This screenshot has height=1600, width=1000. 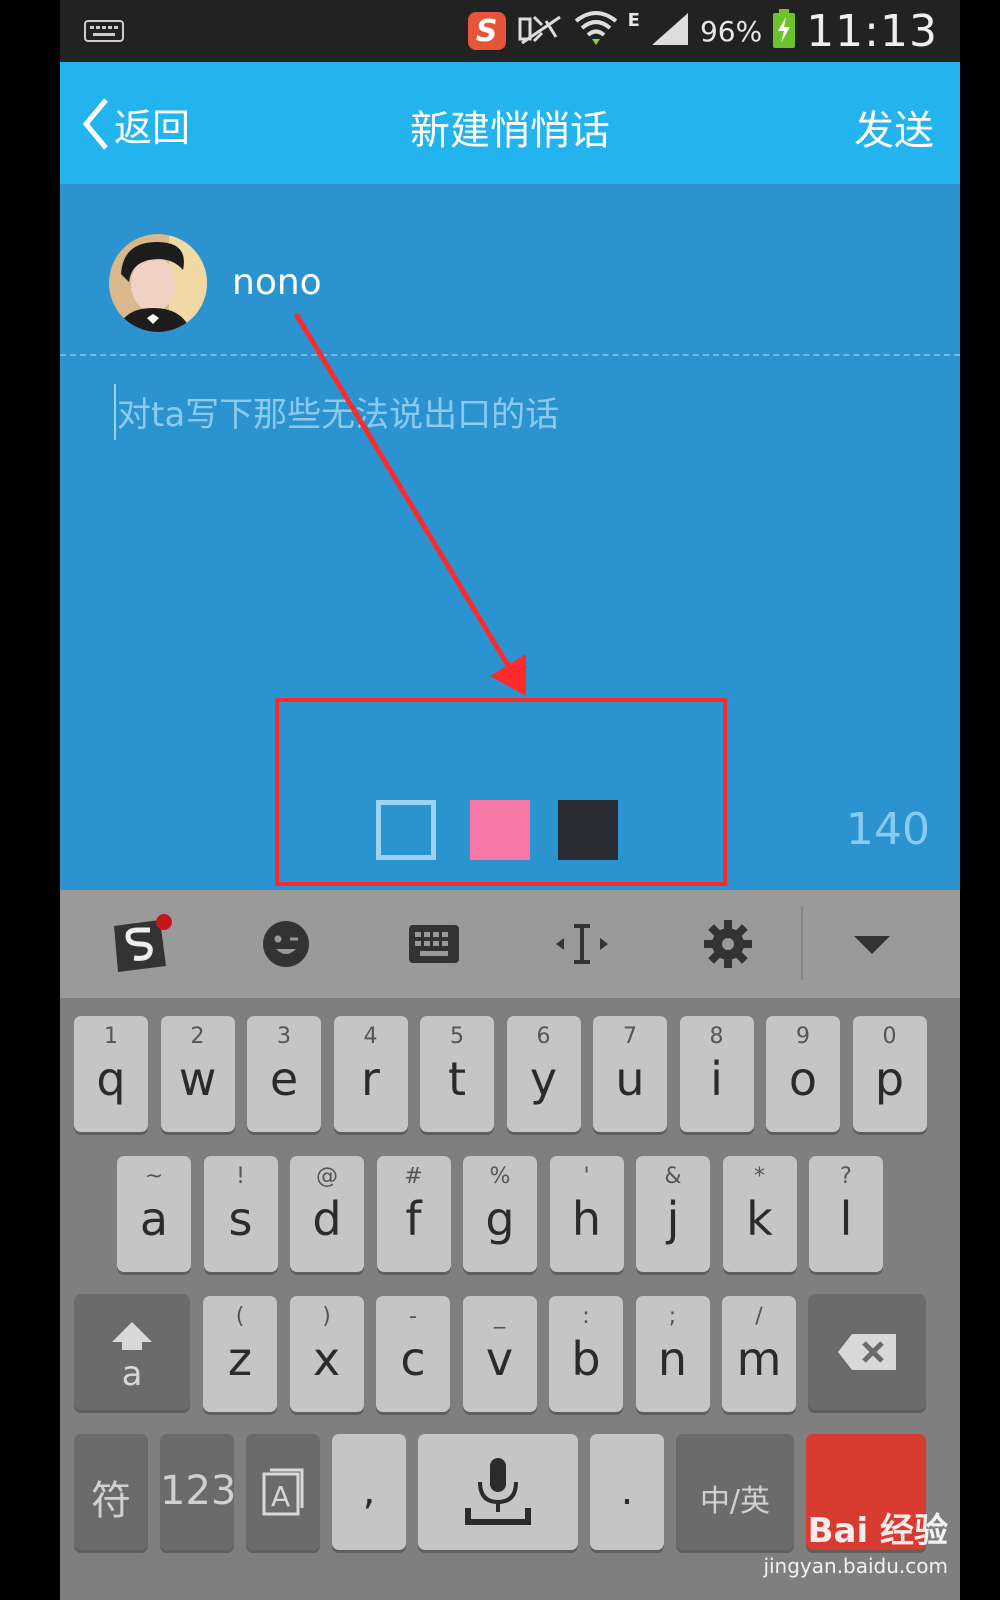 I want to click on key-a: ~ a, so click(x=154, y=1214).